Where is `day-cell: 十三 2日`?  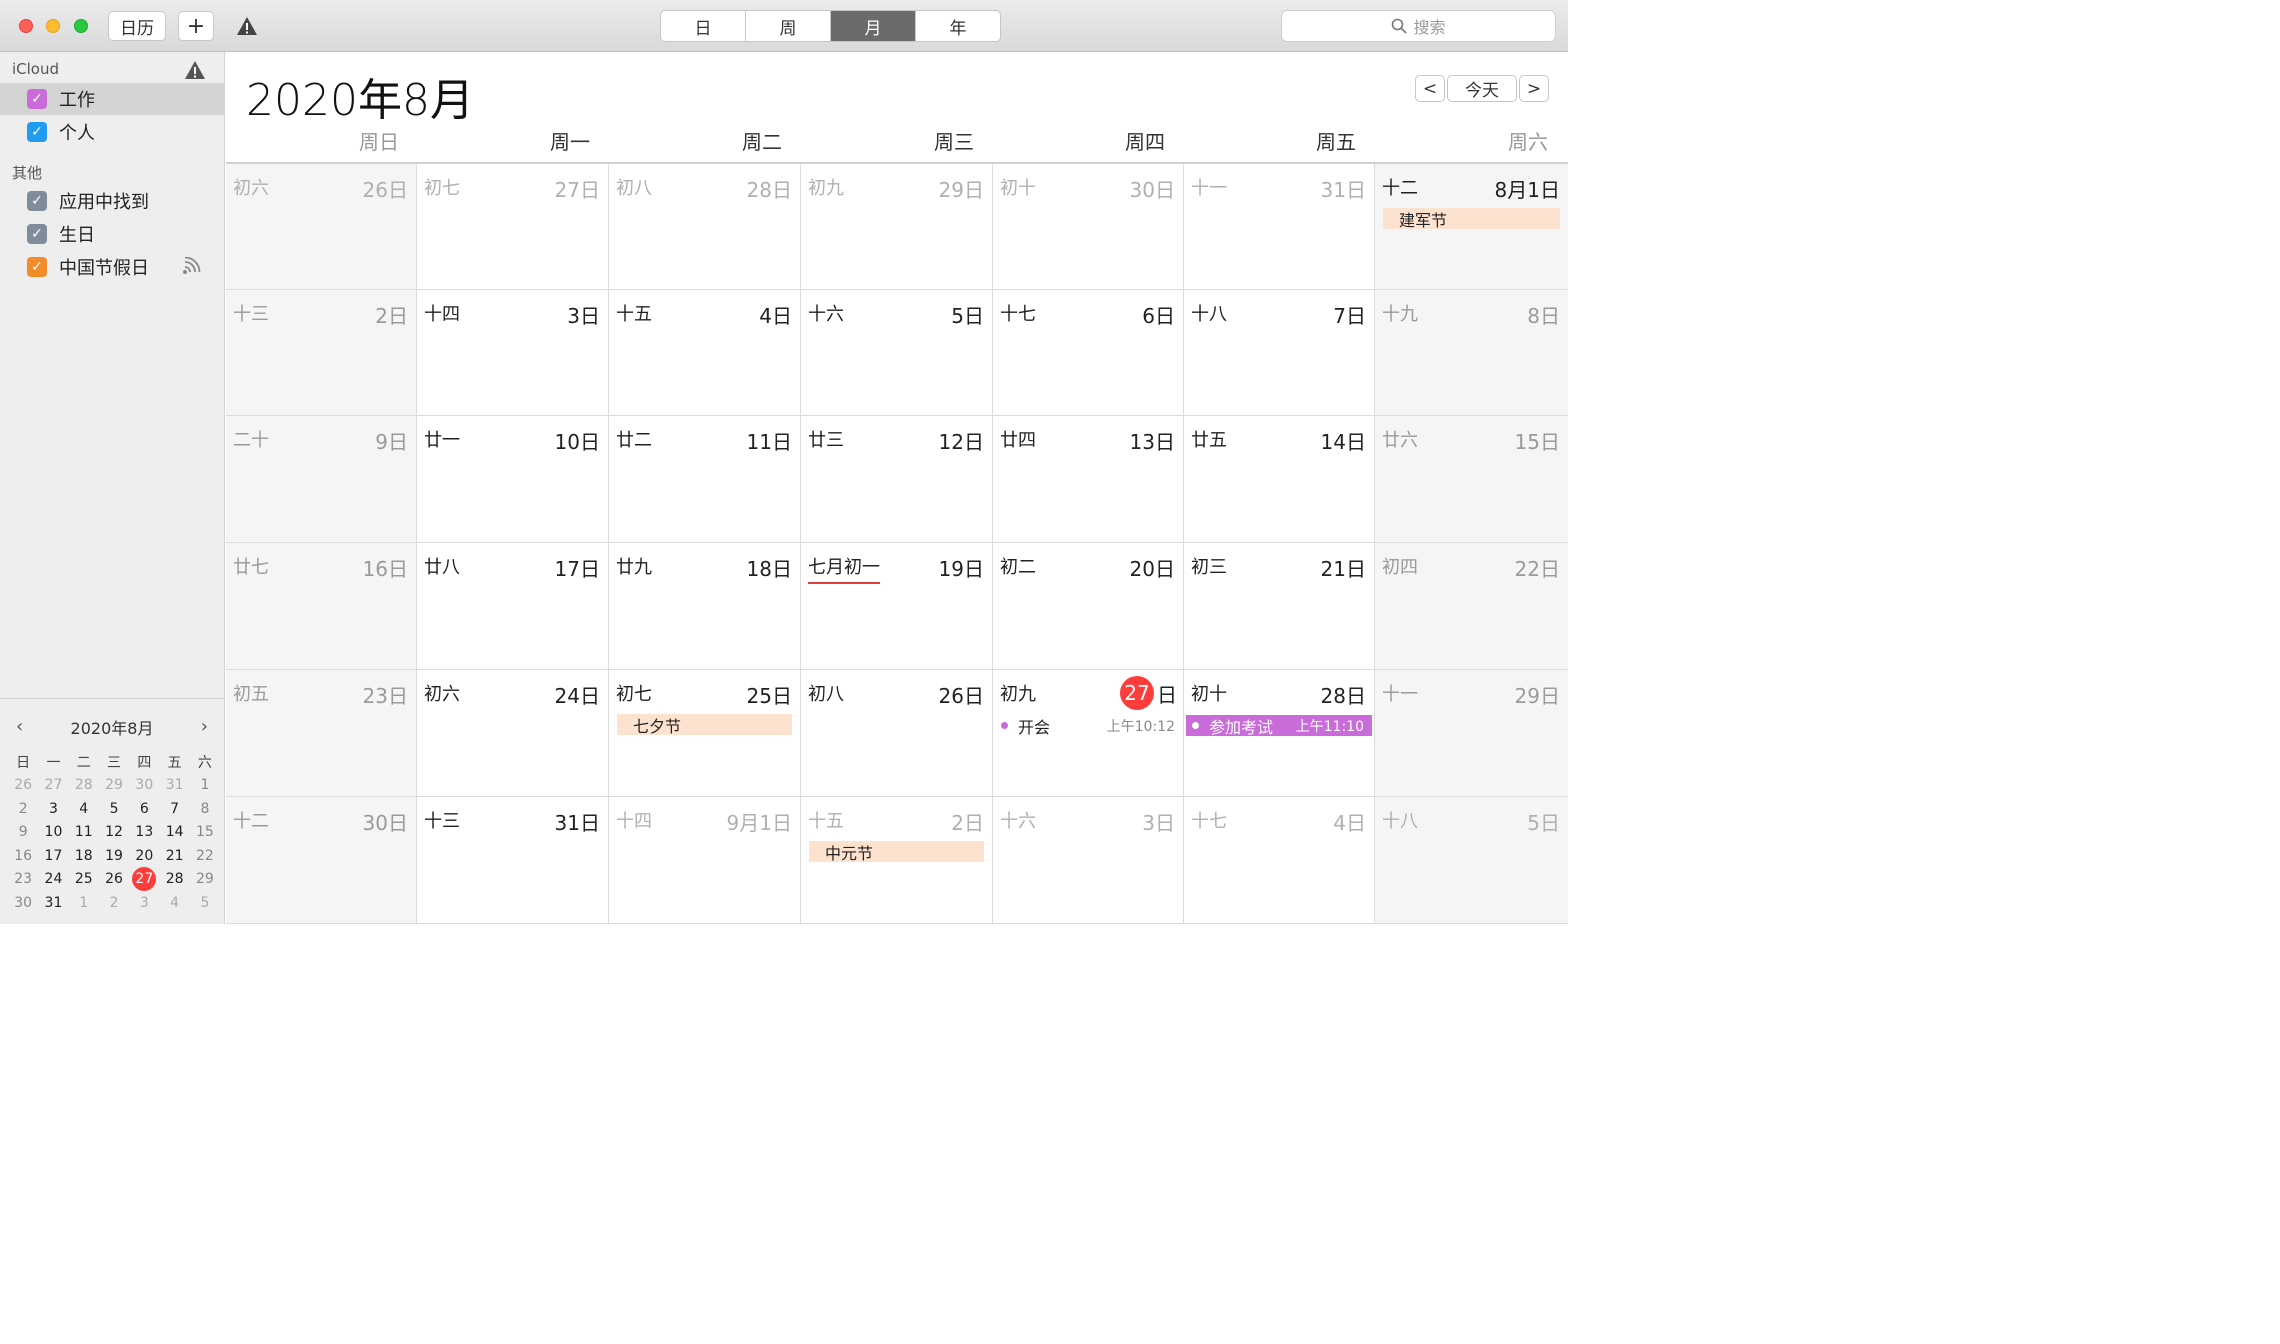 day-cell: 十三 2日 is located at coordinates (321, 353).